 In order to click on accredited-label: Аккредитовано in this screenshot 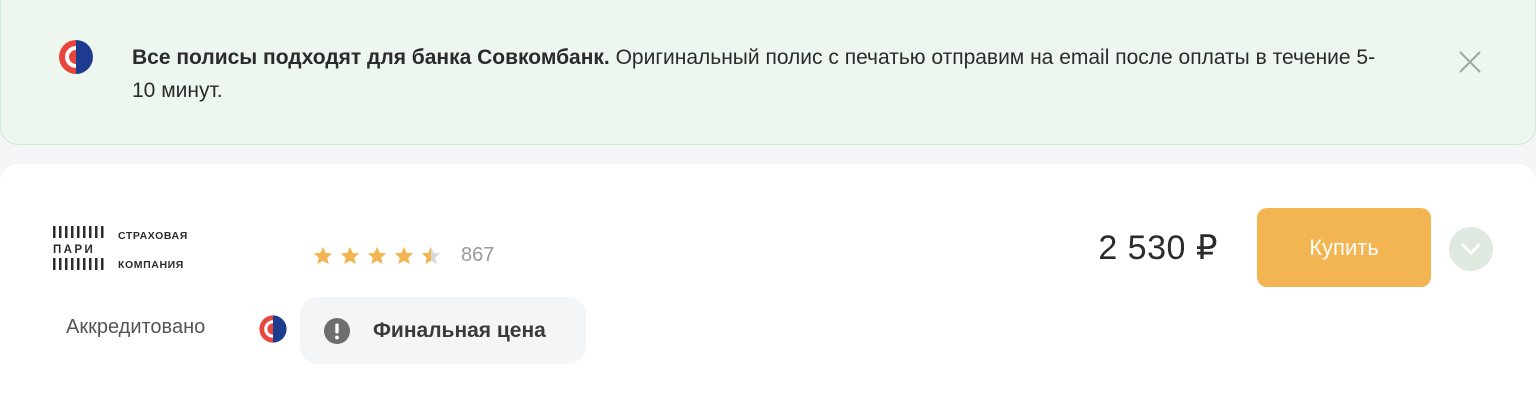, I will do `click(136, 327)`.